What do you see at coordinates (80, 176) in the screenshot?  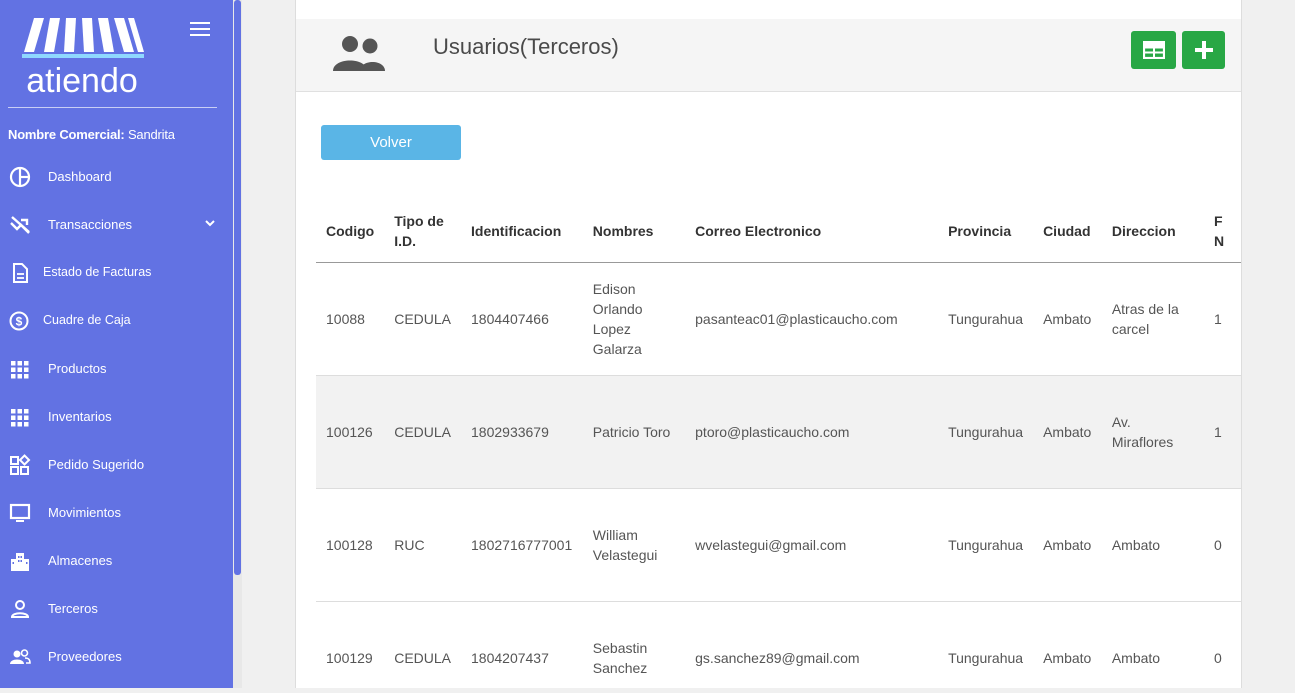 I see `sidebar-item-label: Dashboard` at bounding box center [80, 176].